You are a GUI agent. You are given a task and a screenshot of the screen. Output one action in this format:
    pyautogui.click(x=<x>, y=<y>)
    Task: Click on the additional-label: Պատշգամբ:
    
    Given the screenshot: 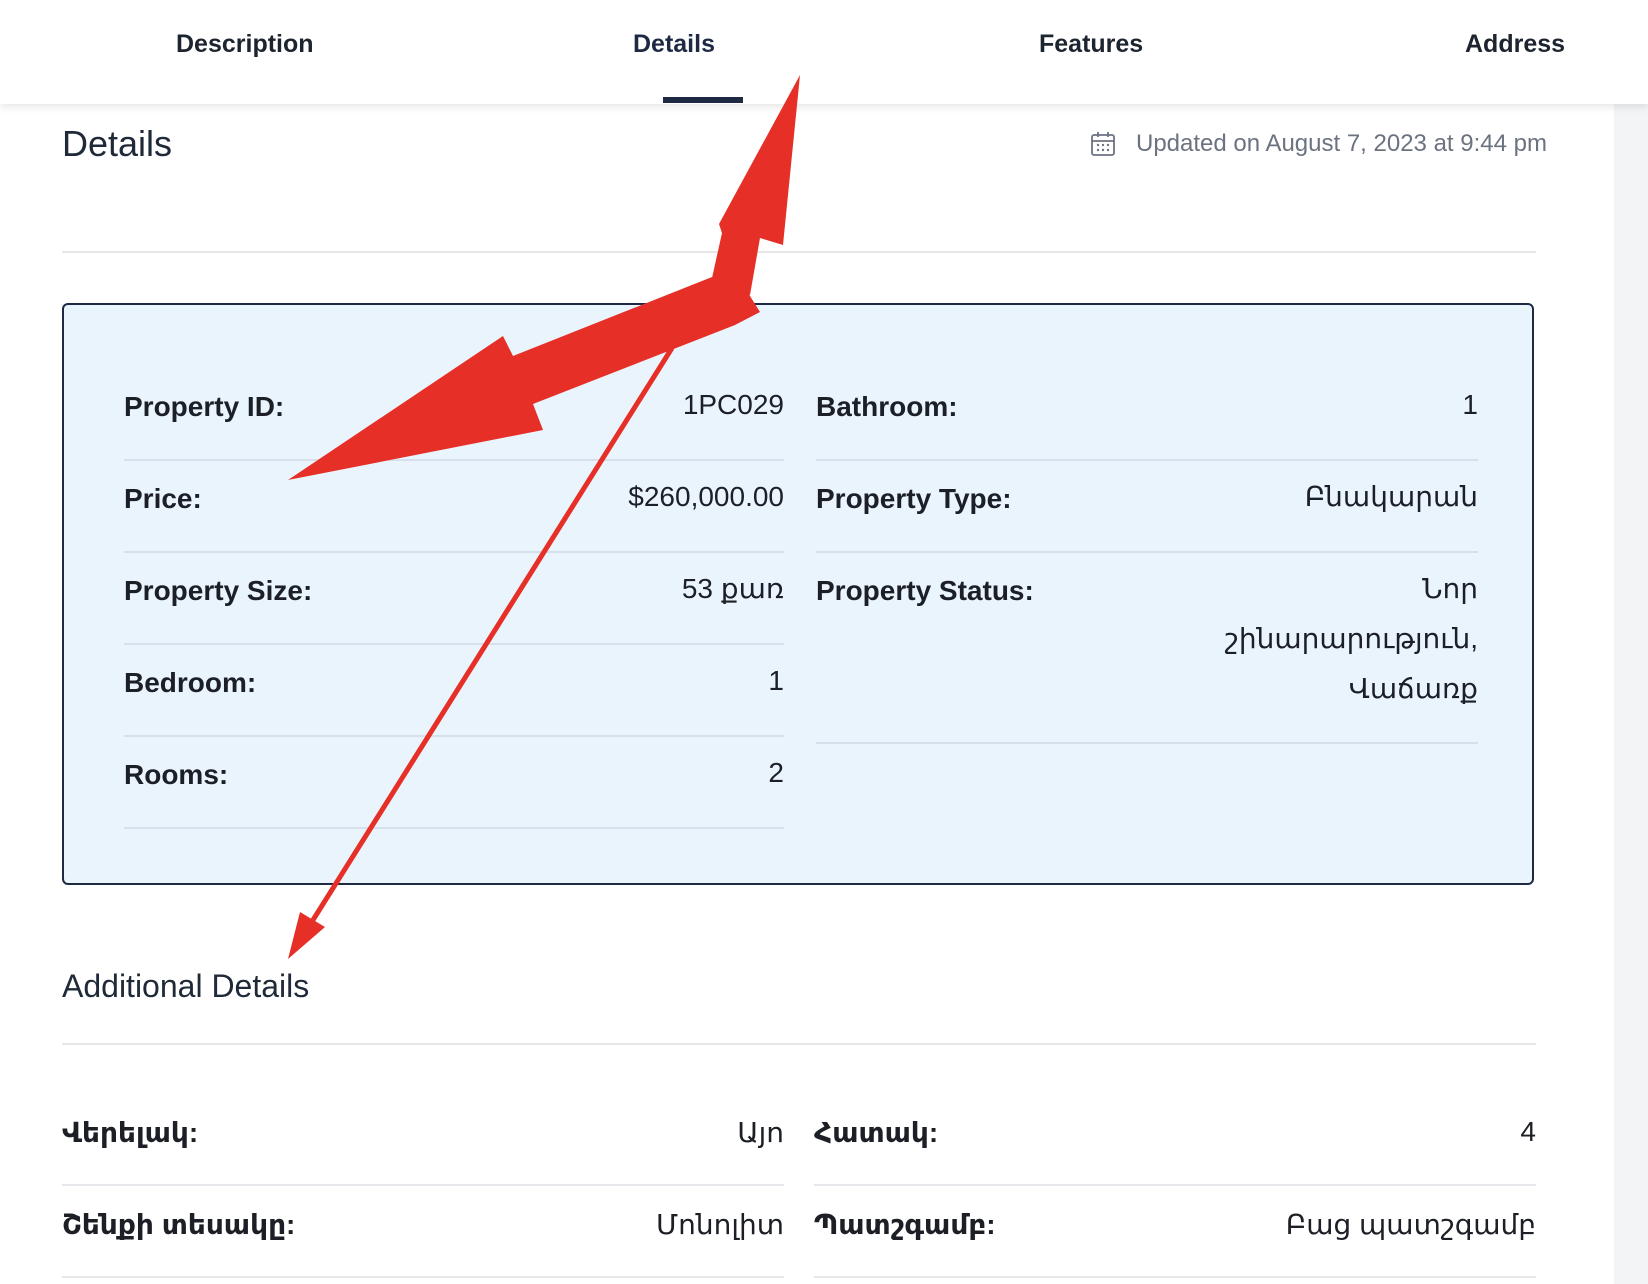 What is the action you would take?
    pyautogui.click(x=905, y=1224)
    